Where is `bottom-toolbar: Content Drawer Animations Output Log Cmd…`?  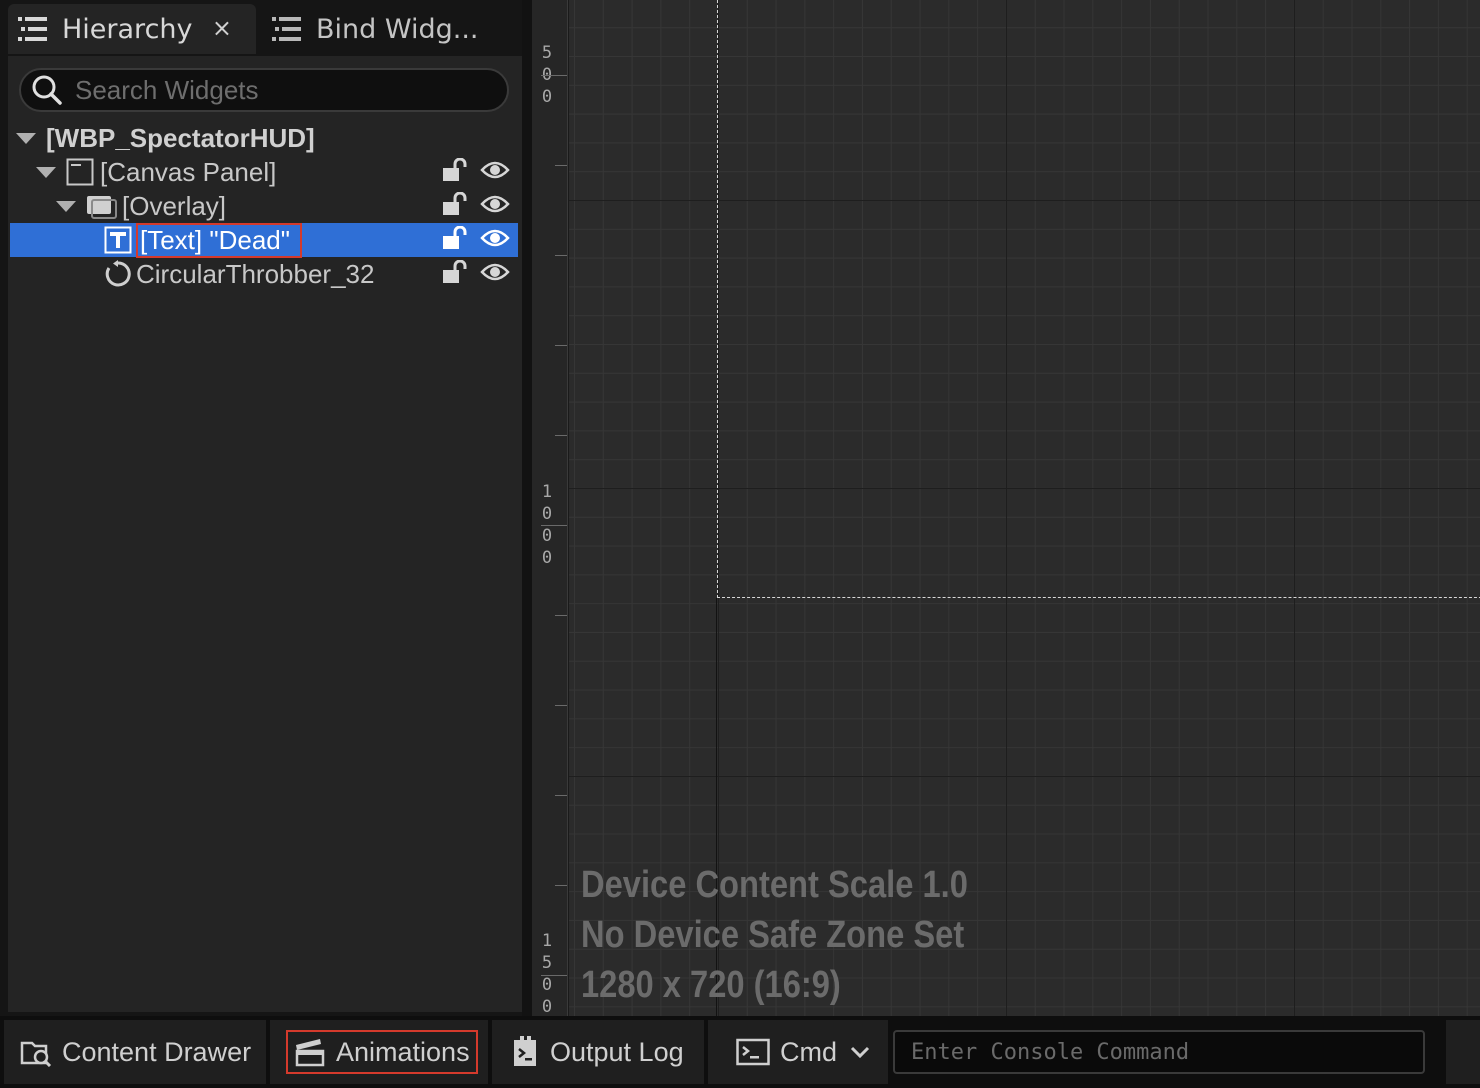
bottom-toolbar: Content Drawer Animations Output Log Cmd… is located at coordinates (740, 1052).